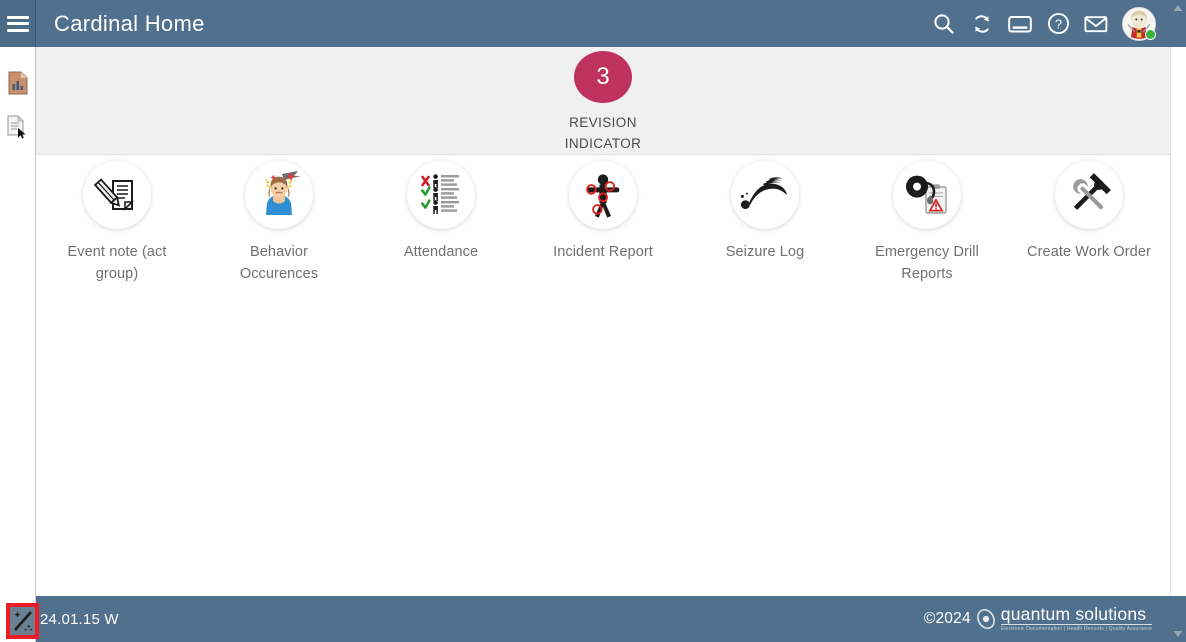  I want to click on sync-icon, so click(982, 24).